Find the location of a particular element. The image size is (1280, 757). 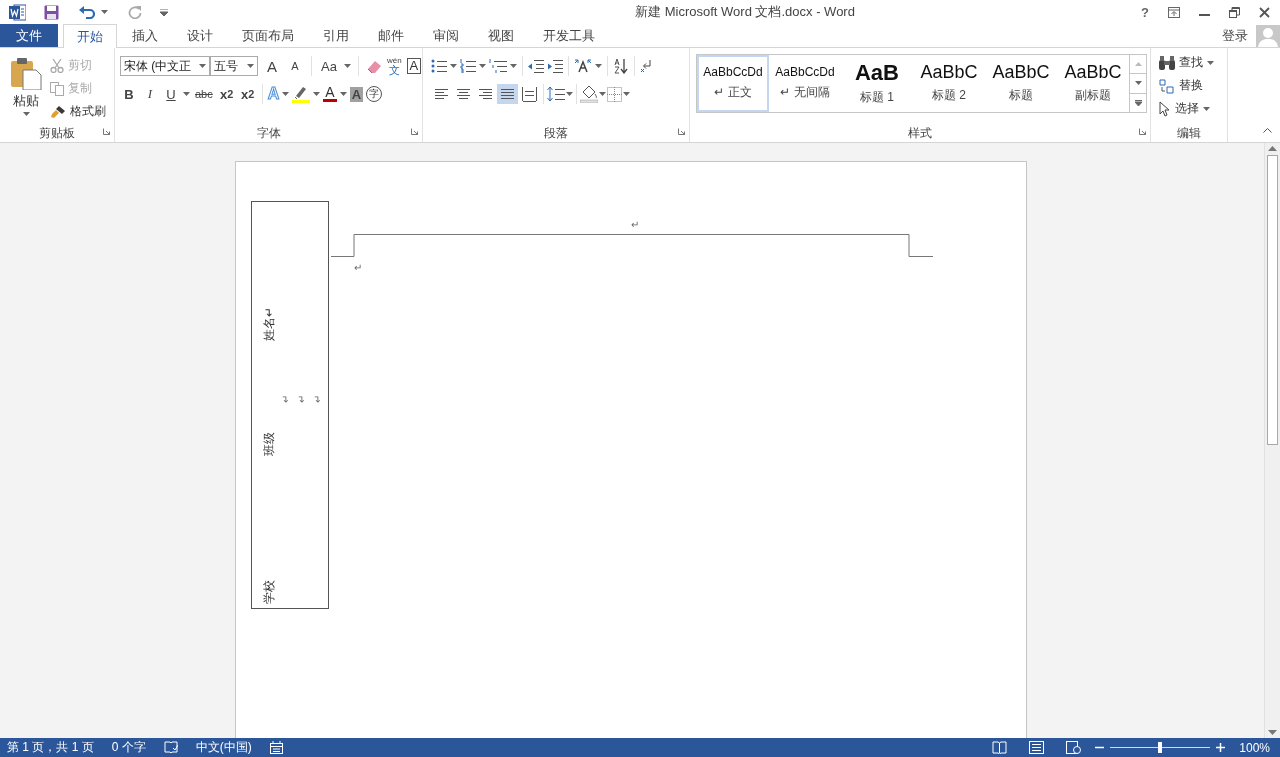

word-icon is located at coordinates (17, 12).